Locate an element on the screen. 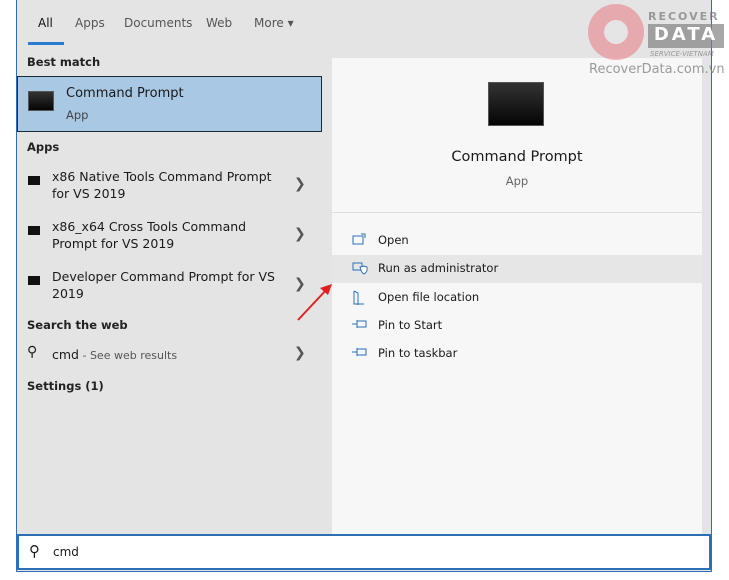  divider is located at coordinates (517, 212).